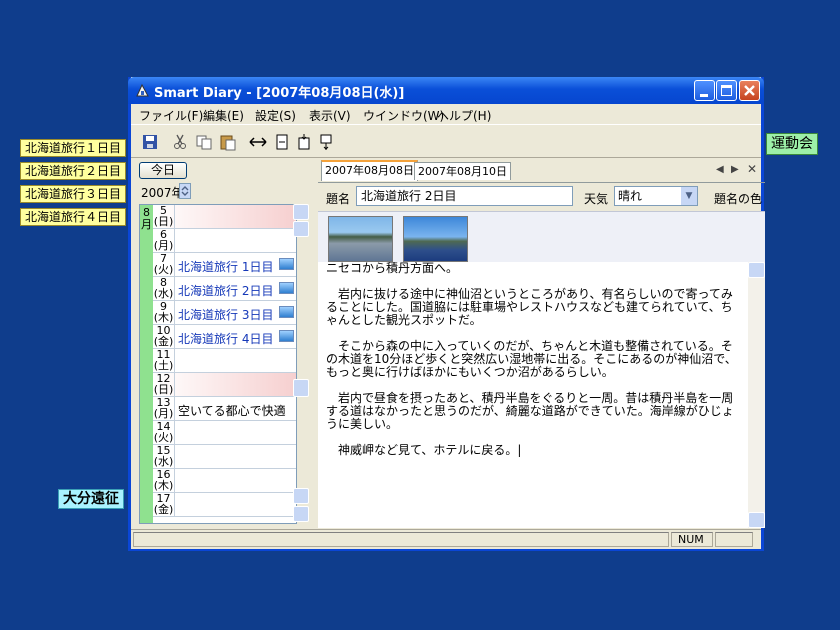  I want to click on calendar-day-row: 5 (日), so click(224, 217).